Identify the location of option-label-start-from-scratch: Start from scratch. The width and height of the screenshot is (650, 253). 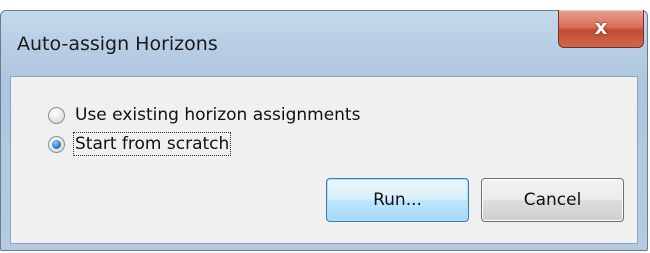
(152, 144).